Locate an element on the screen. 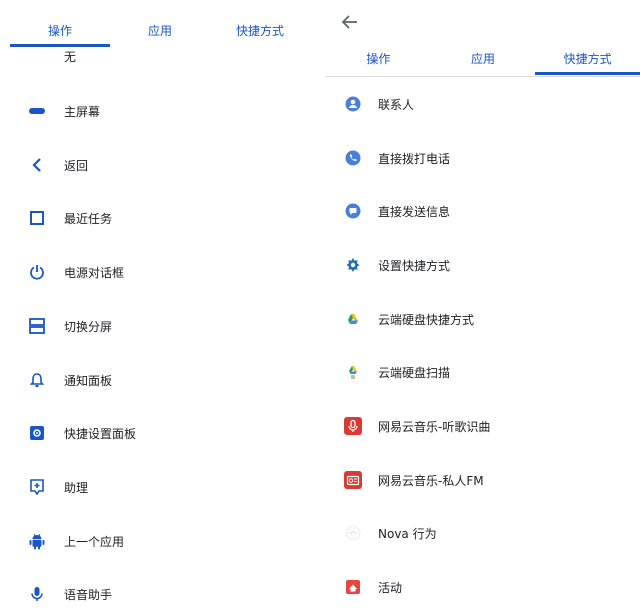 Image resolution: width=640 pixels, height=614 pixels. shortcut-drive-scan: 云端硬盘扫描 is located at coordinates (483, 372).